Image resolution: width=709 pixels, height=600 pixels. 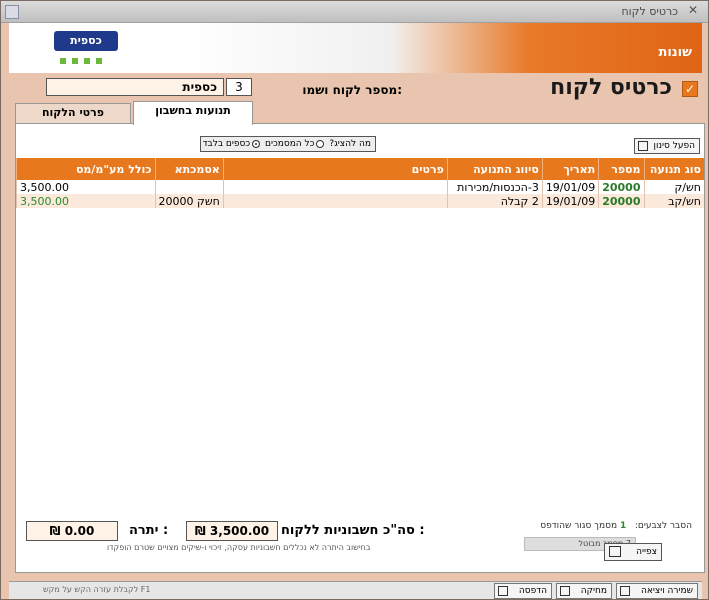 What do you see at coordinates (352, 90) in the screenshot?
I see `customer-label: מספר לקוח ושמו:` at bounding box center [352, 90].